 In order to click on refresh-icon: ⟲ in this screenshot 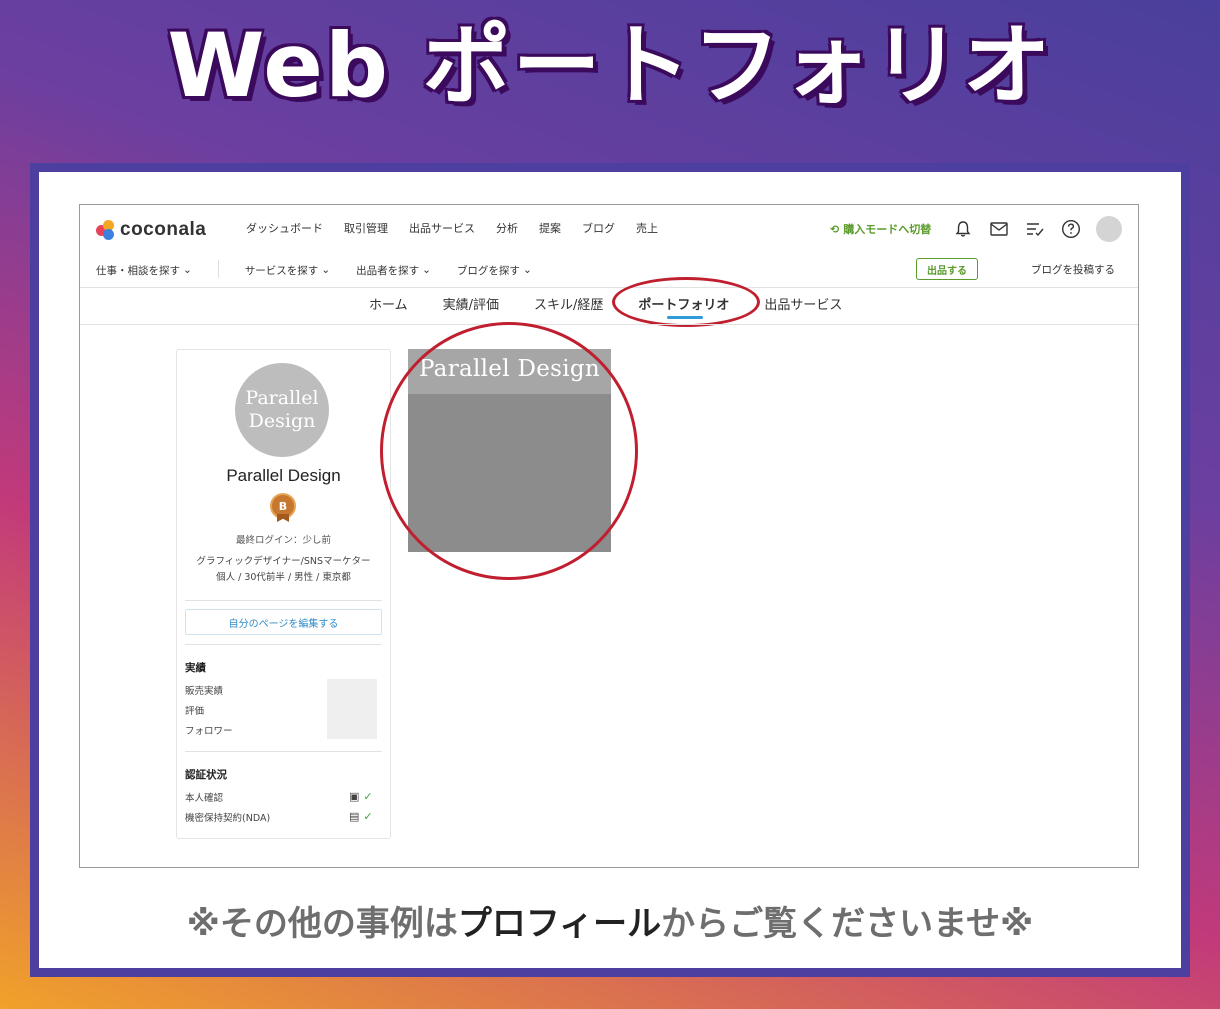, I will do `click(835, 229)`.